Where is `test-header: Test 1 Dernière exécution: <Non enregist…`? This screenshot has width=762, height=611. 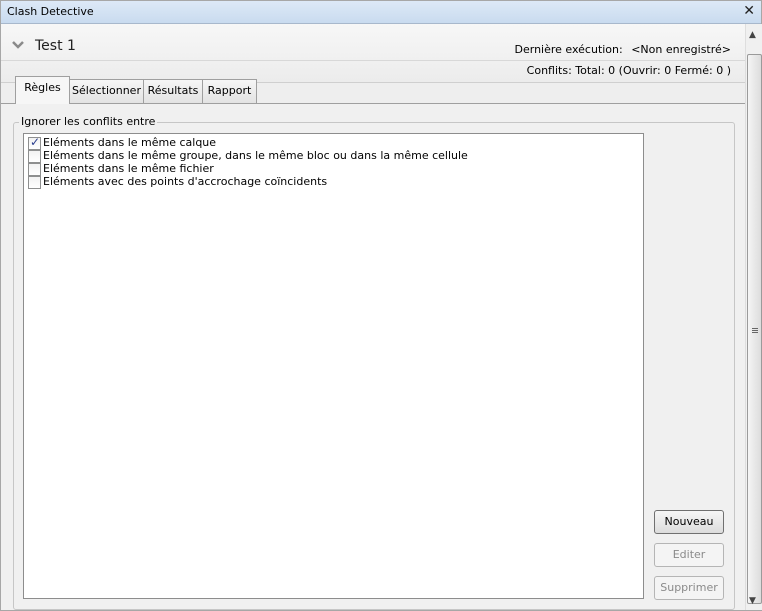 test-header: Test 1 Dernière exécution: <Non enregist… is located at coordinates (373, 53).